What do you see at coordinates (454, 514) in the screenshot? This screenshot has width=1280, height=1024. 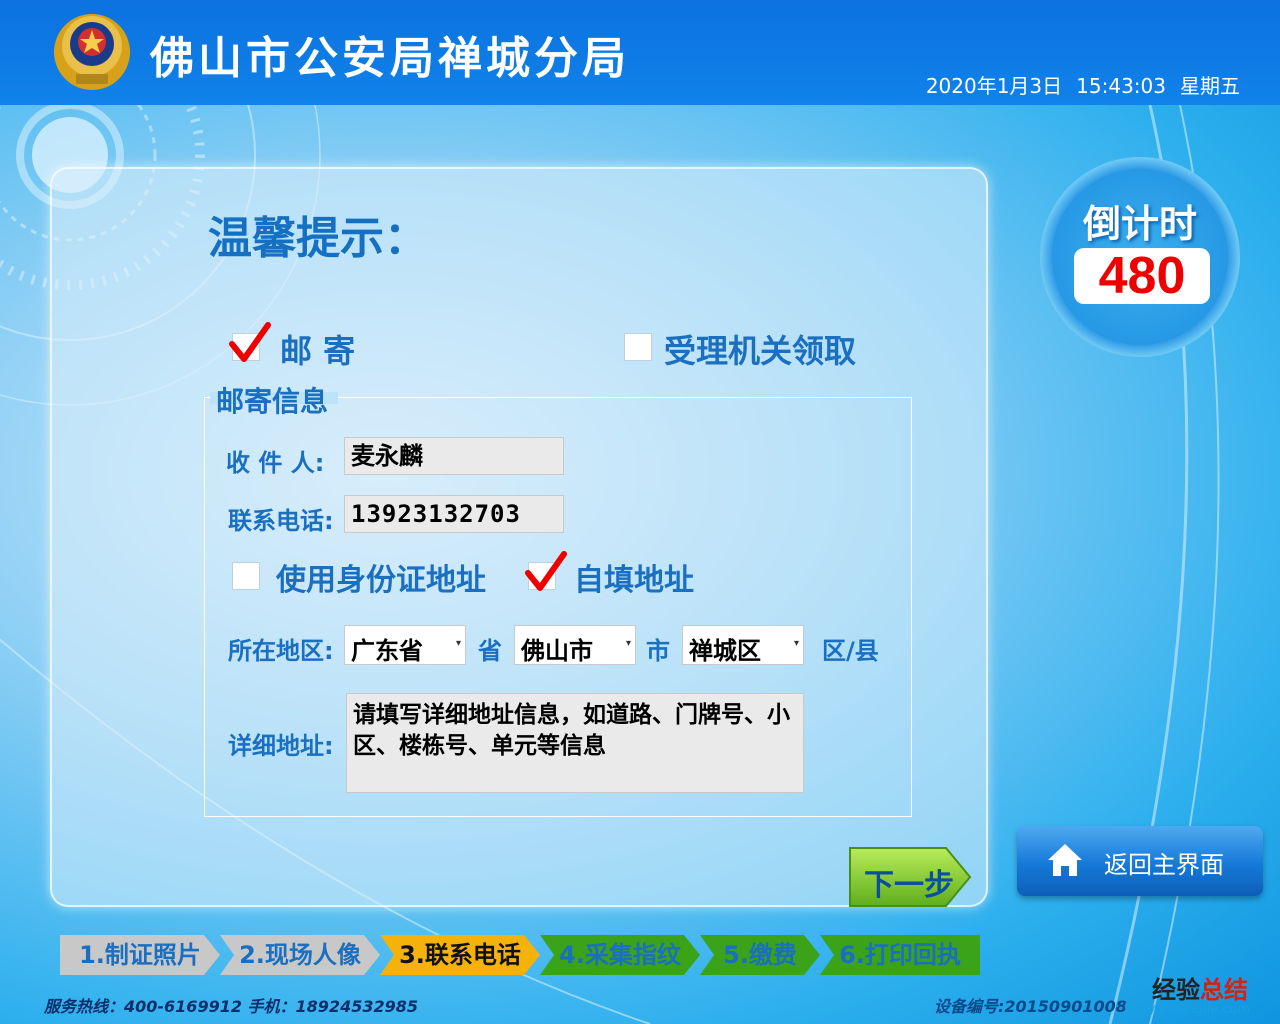 I see `phone-input: 13923132703` at bounding box center [454, 514].